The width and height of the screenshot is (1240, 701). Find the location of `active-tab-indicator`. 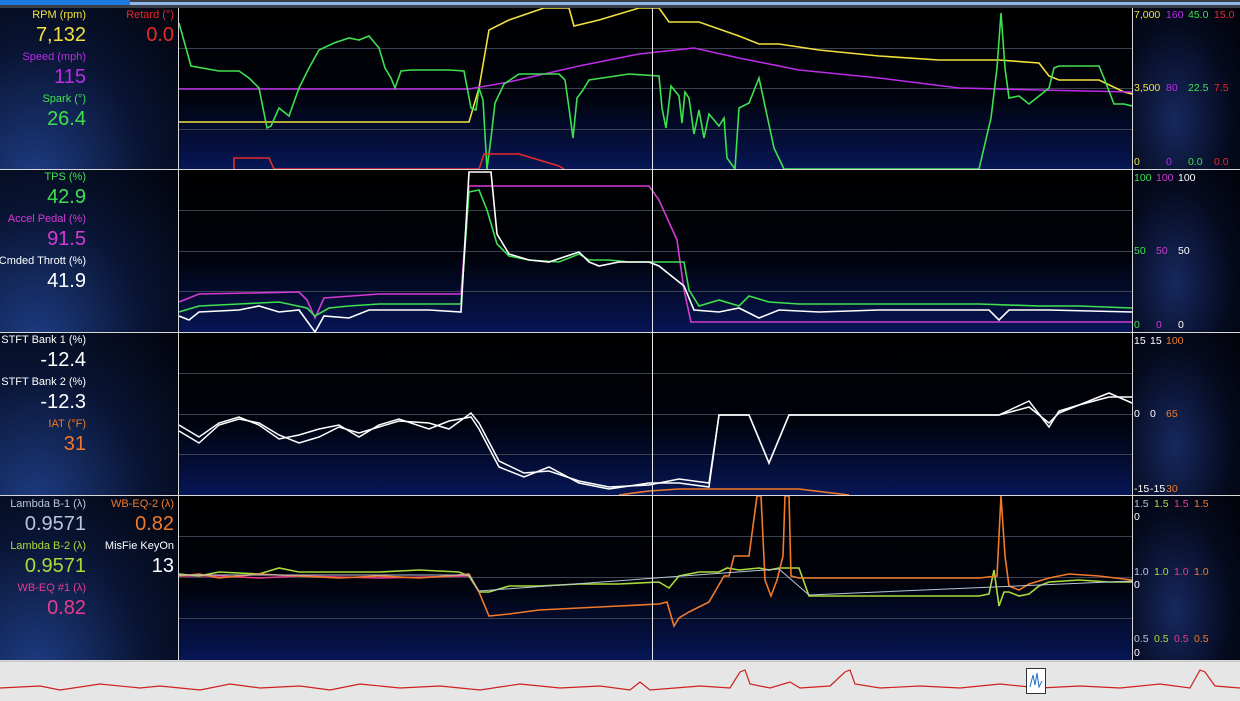

active-tab-indicator is located at coordinates (65, 2).